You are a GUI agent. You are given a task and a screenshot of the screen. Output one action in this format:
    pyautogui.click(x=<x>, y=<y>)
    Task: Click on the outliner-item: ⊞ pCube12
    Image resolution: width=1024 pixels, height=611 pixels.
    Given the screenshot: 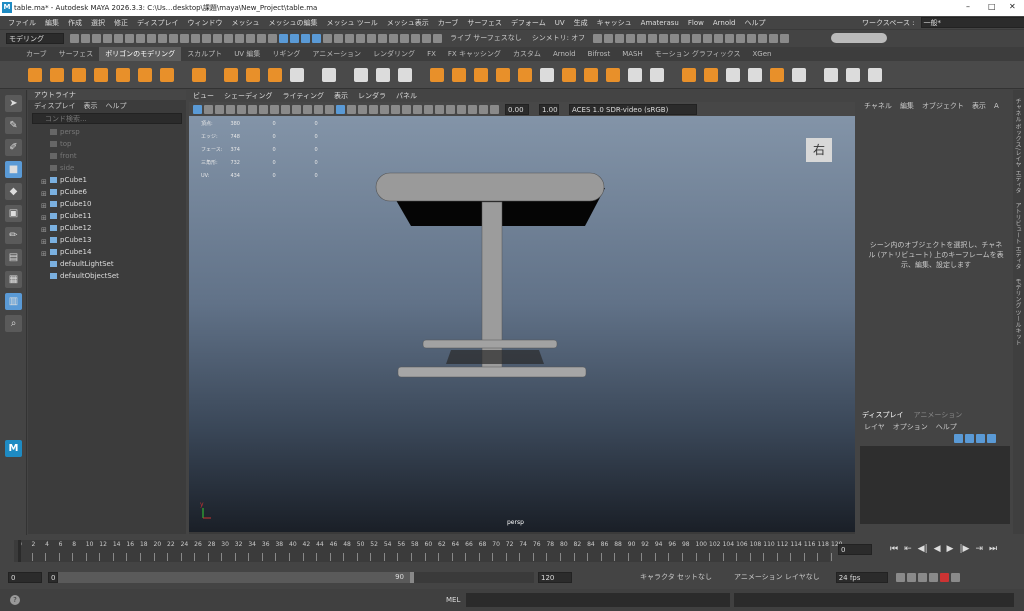 What is the action you would take?
    pyautogui.click(x=107, y=228)
    